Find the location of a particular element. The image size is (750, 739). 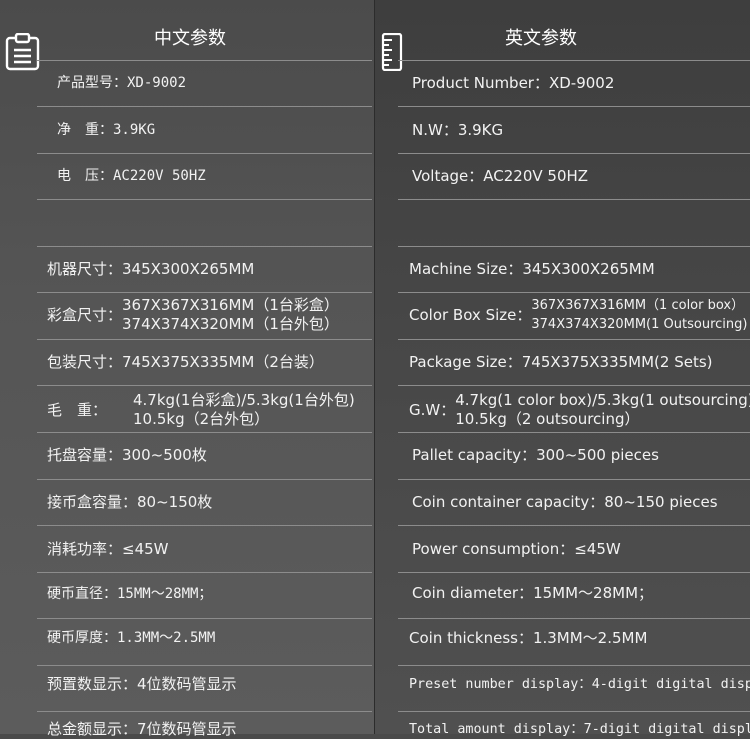

spec-value-line: 4.7kg(1台彩盒)/5.3kg(1台外包) is located at coordinates (244, 400).